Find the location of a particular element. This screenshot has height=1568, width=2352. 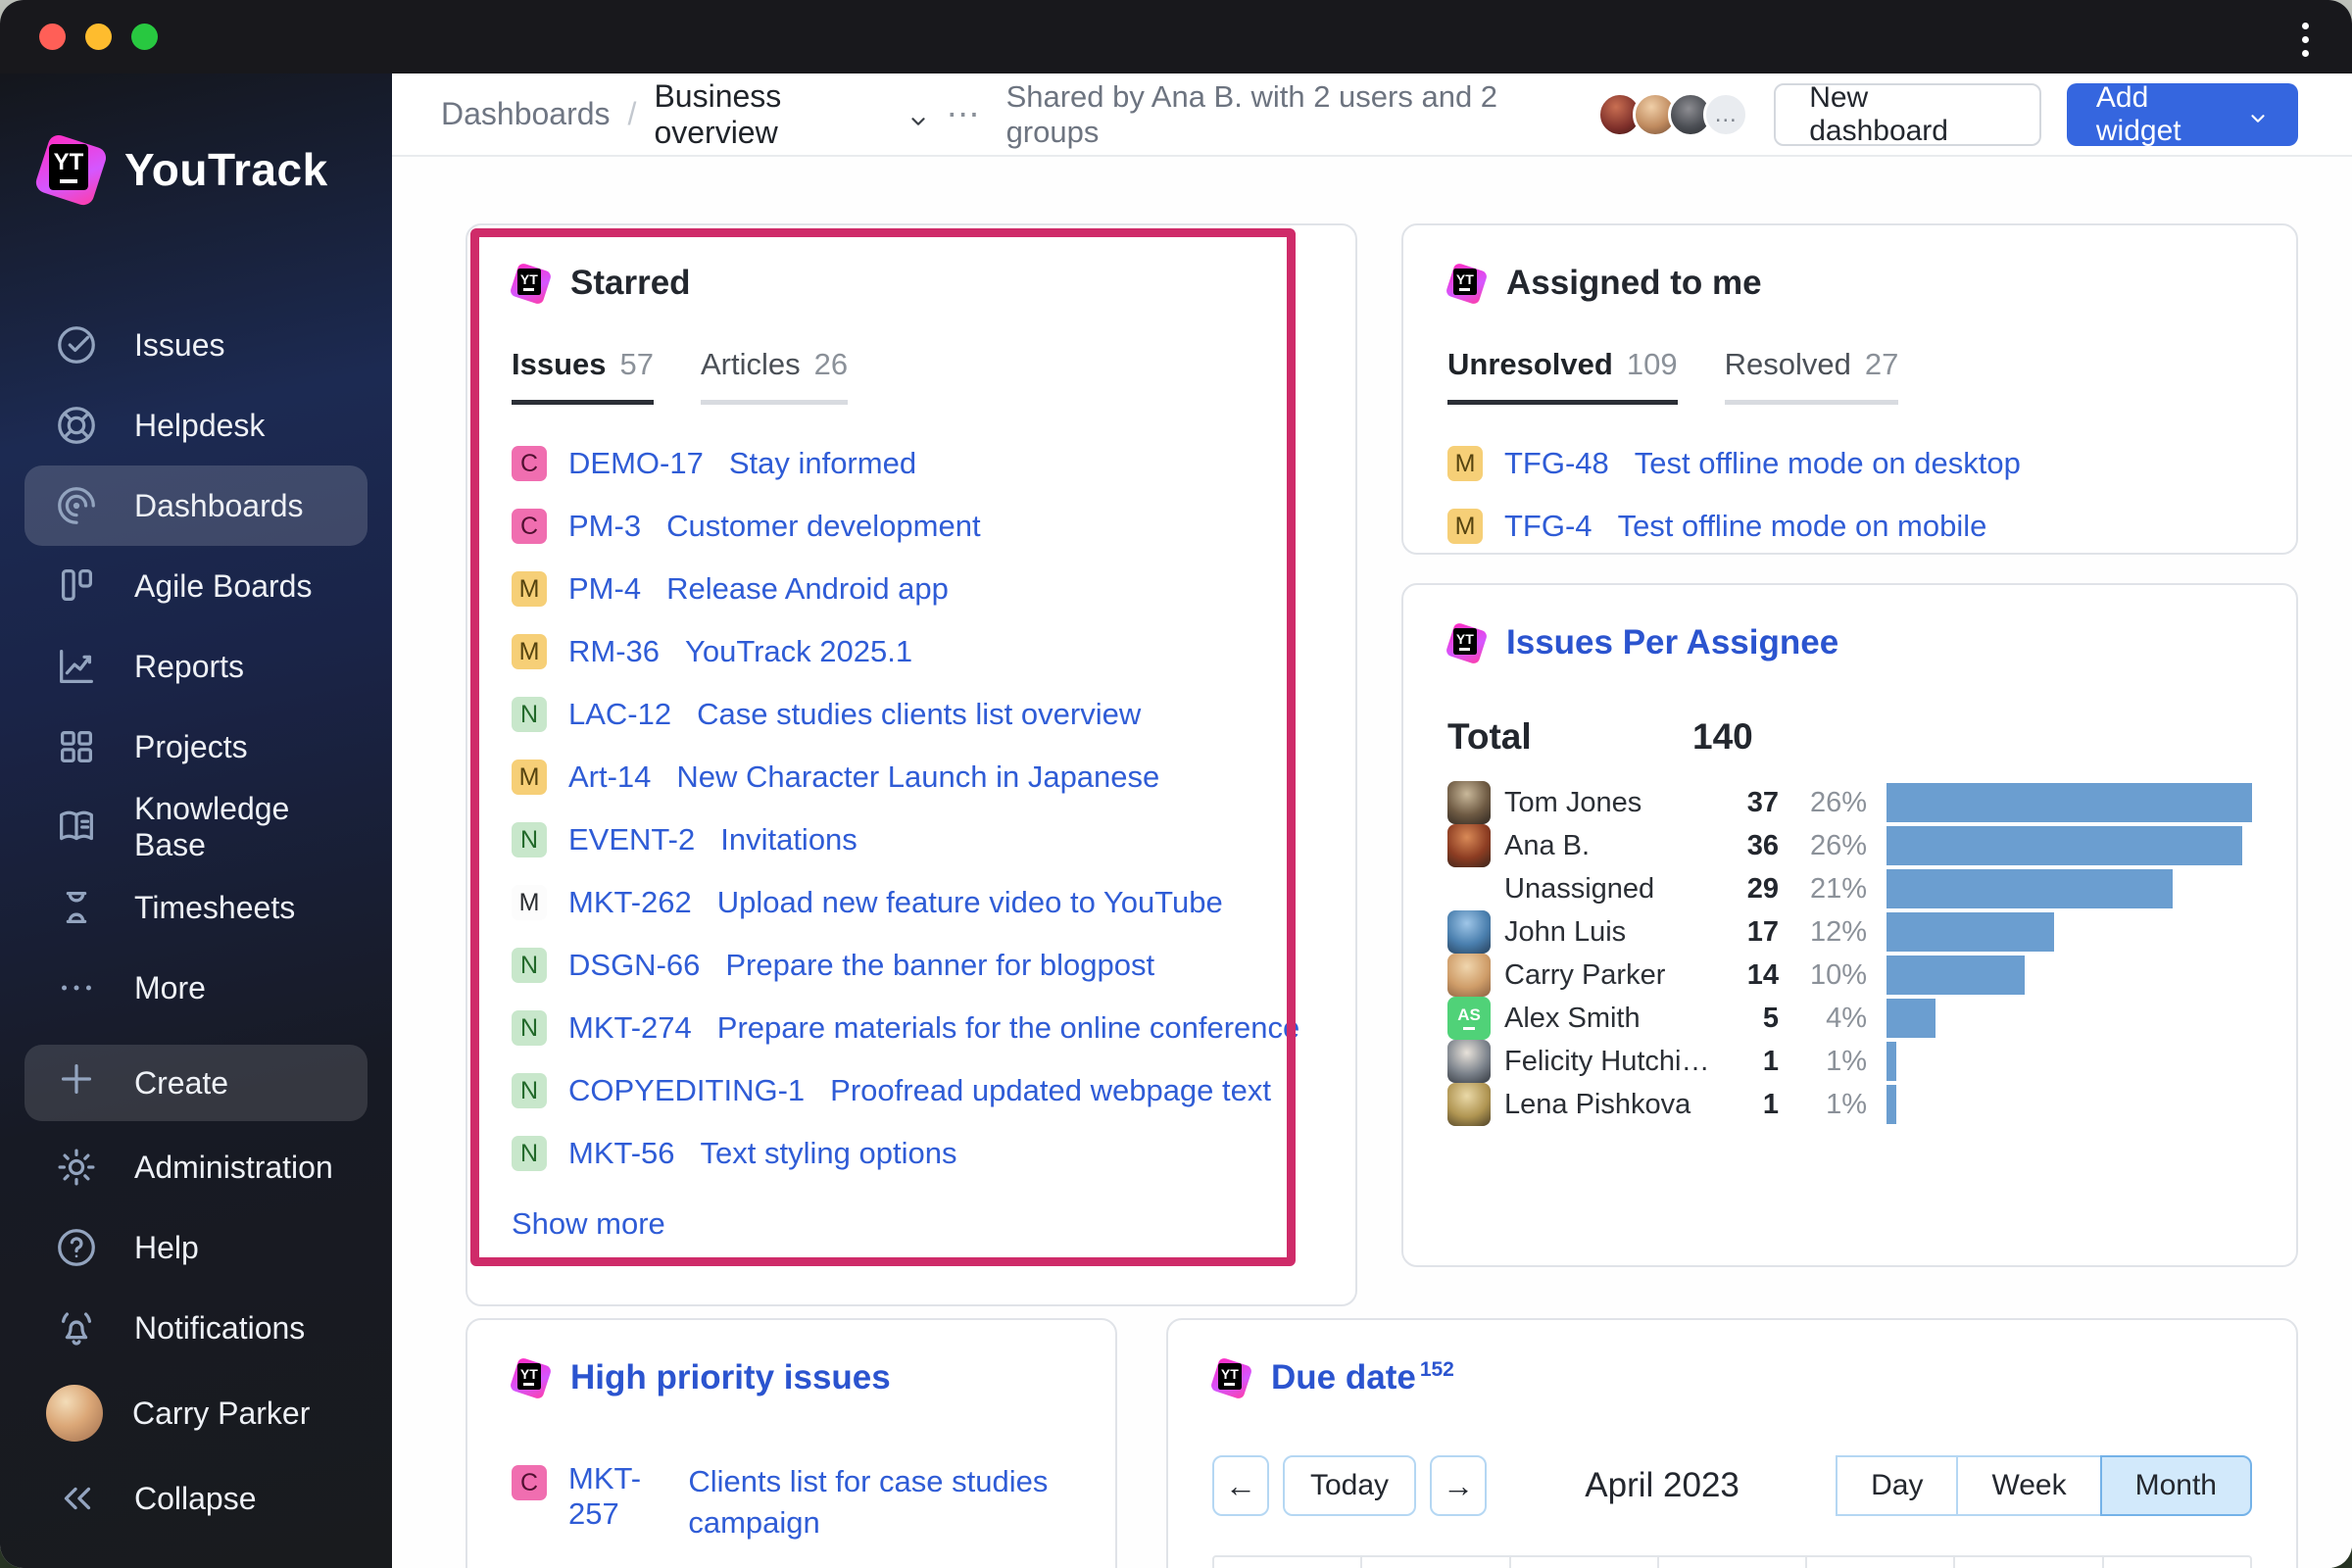

tab: Resolved 27 is located at coordinates (1811, 376).